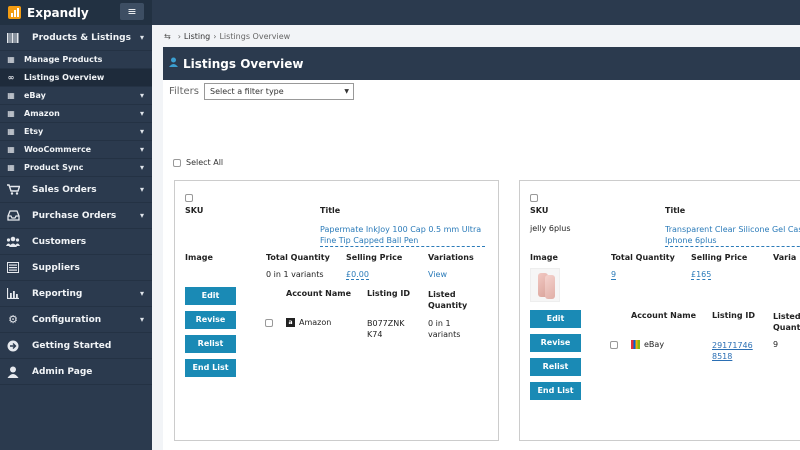  What do you see at coordinates (167, 36) in the screenshot?
I see `home-link-icon: ⇆` at bounding box center [167, 36].